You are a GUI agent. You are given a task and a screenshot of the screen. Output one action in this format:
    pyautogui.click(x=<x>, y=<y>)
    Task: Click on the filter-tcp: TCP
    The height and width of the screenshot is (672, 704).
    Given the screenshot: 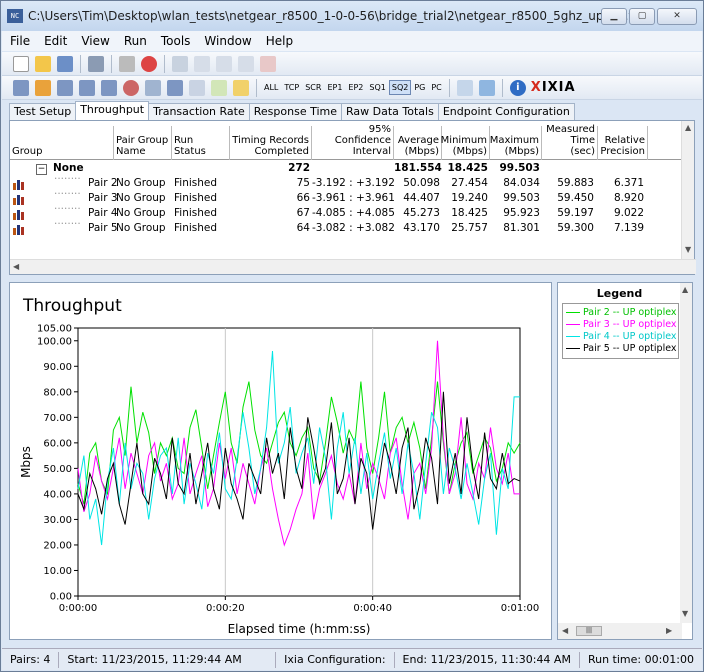 What is the action you would take?
    pyautogui.click(x=291, y=87)
    